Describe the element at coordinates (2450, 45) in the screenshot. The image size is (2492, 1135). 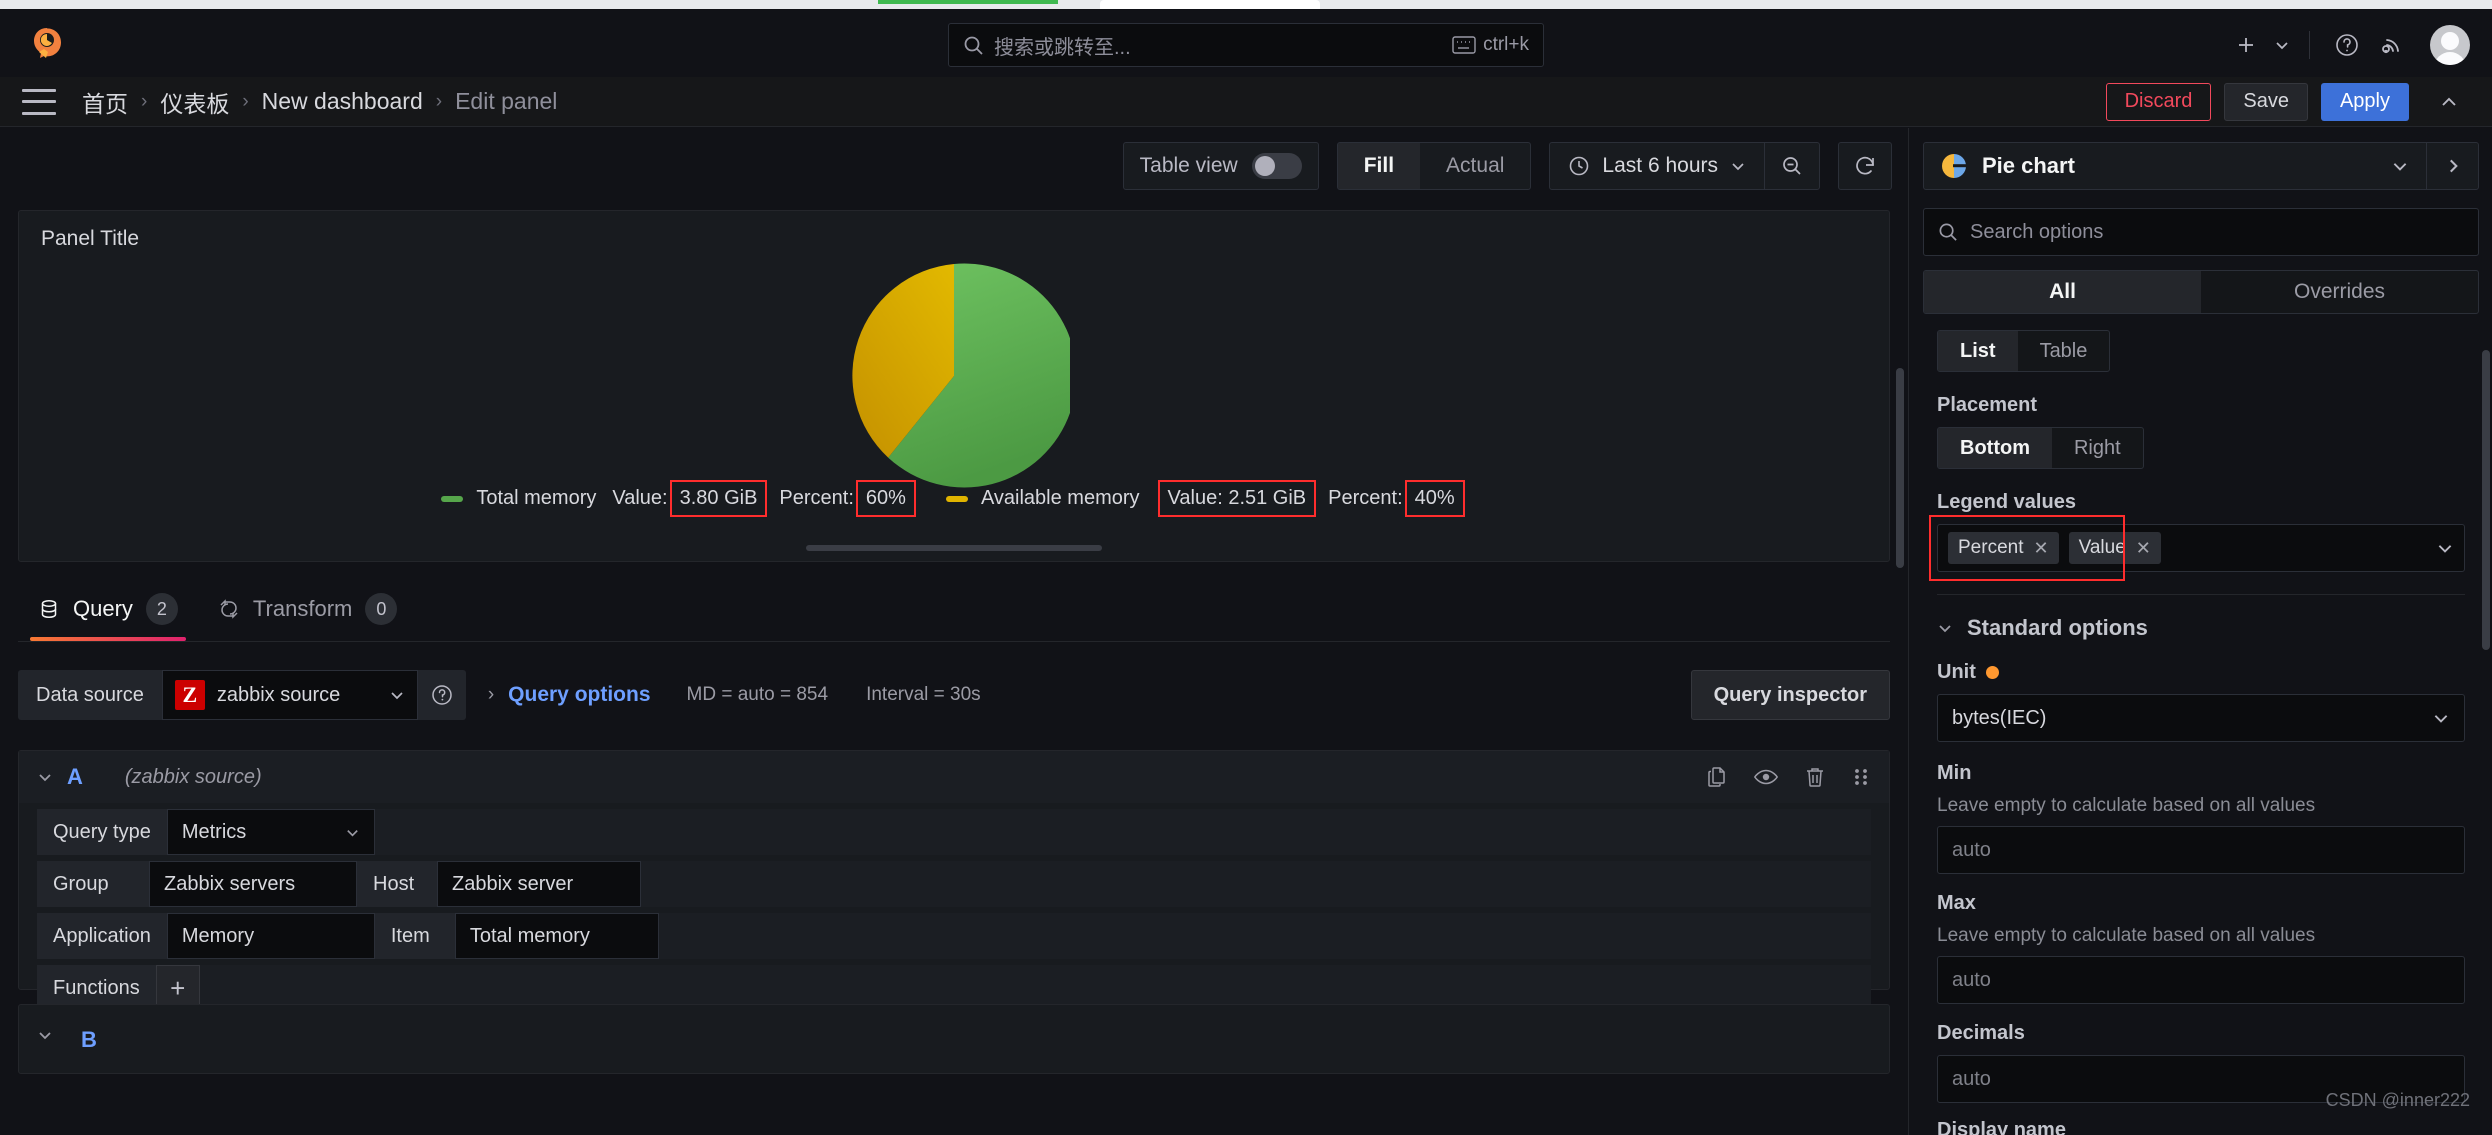
I see `avatar` at that location.